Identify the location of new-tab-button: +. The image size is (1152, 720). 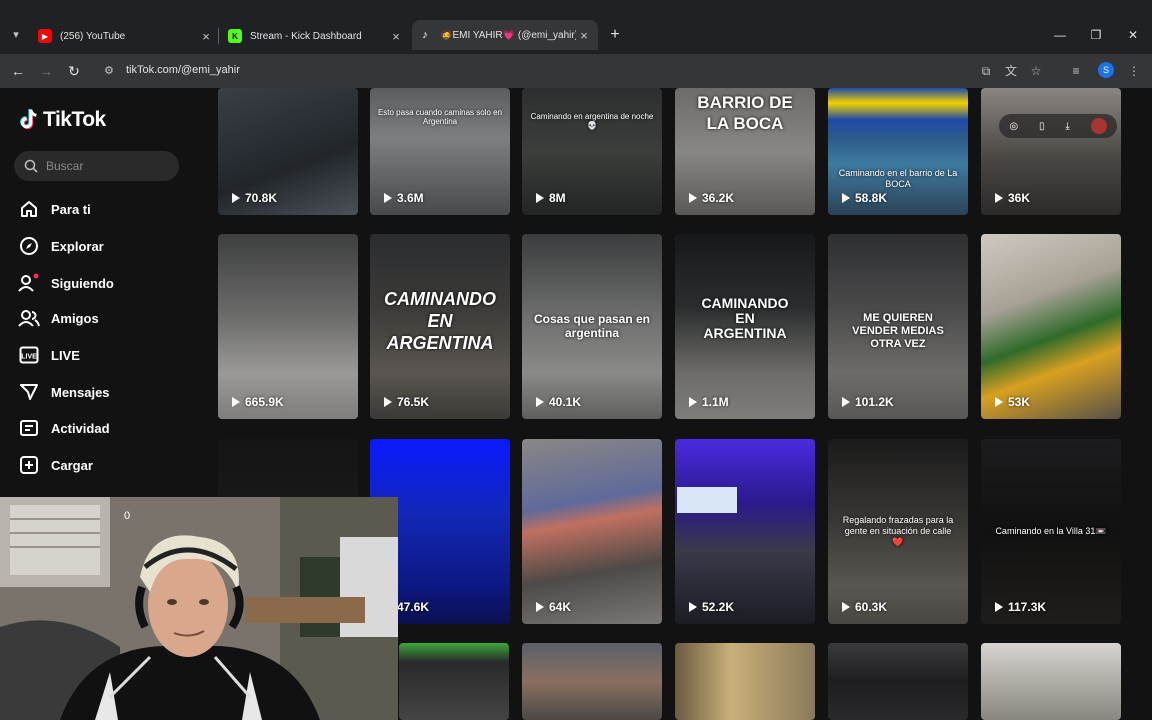
(615, 35).